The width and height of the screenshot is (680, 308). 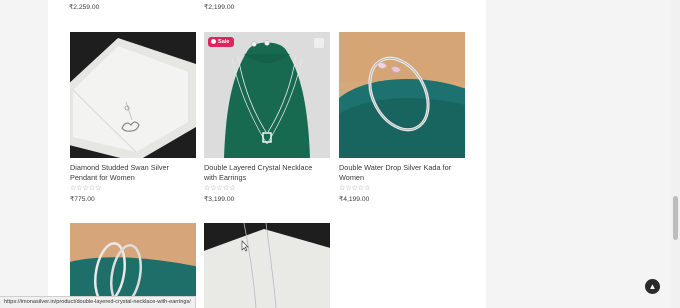 I want to click on product-price: ₹4,199.00, so click(x=354, y=199).